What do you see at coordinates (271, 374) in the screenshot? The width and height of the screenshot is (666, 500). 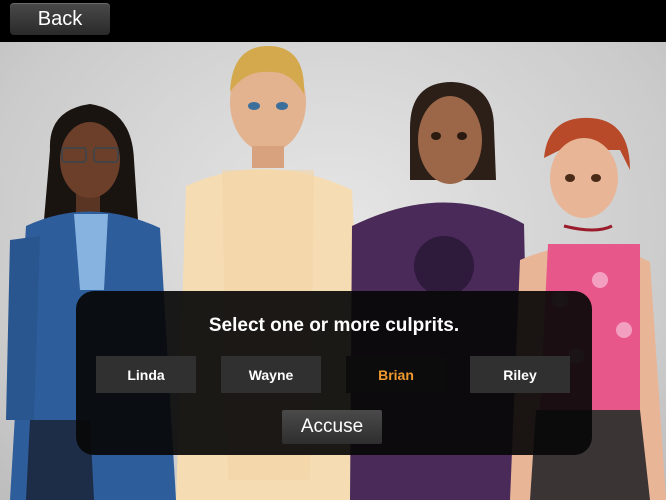 I see `suspect-button-wayne: Wayne` at bounding box center [271, 374].